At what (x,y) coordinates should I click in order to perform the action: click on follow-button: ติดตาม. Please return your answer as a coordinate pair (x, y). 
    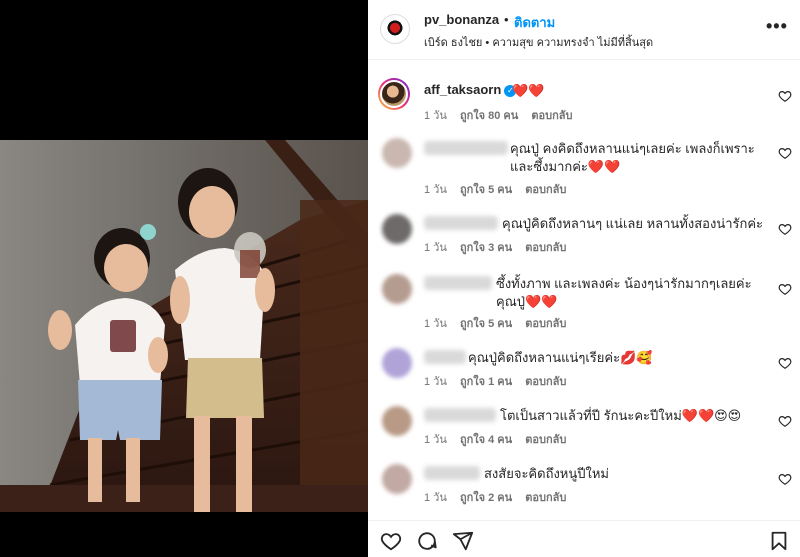
    Looking at the image, I should click on (534, 22).